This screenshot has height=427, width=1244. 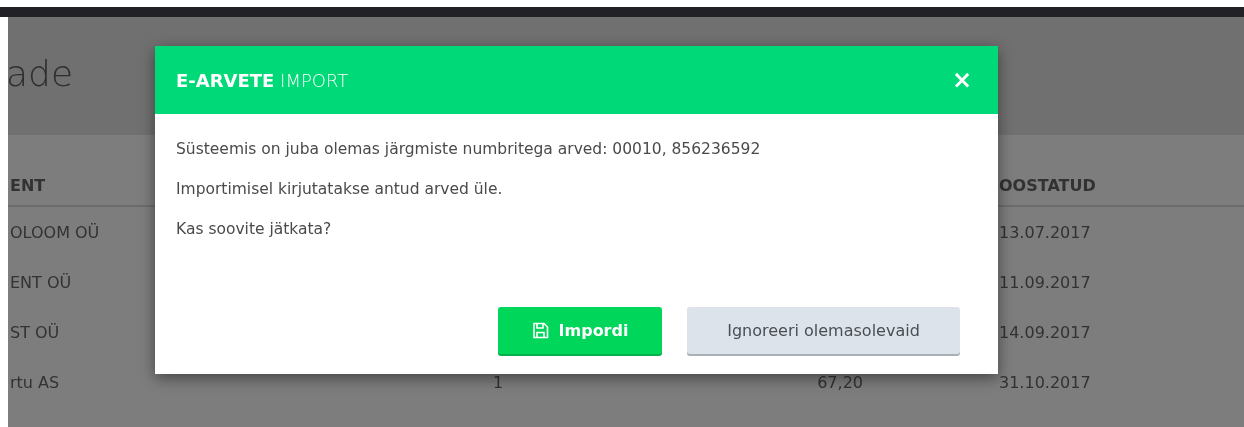 What do you see at coordinates (254, 229) in the screenshot?
I see `dialog-message: Kas soovite jätkata?` at bounding box center [254, 229].